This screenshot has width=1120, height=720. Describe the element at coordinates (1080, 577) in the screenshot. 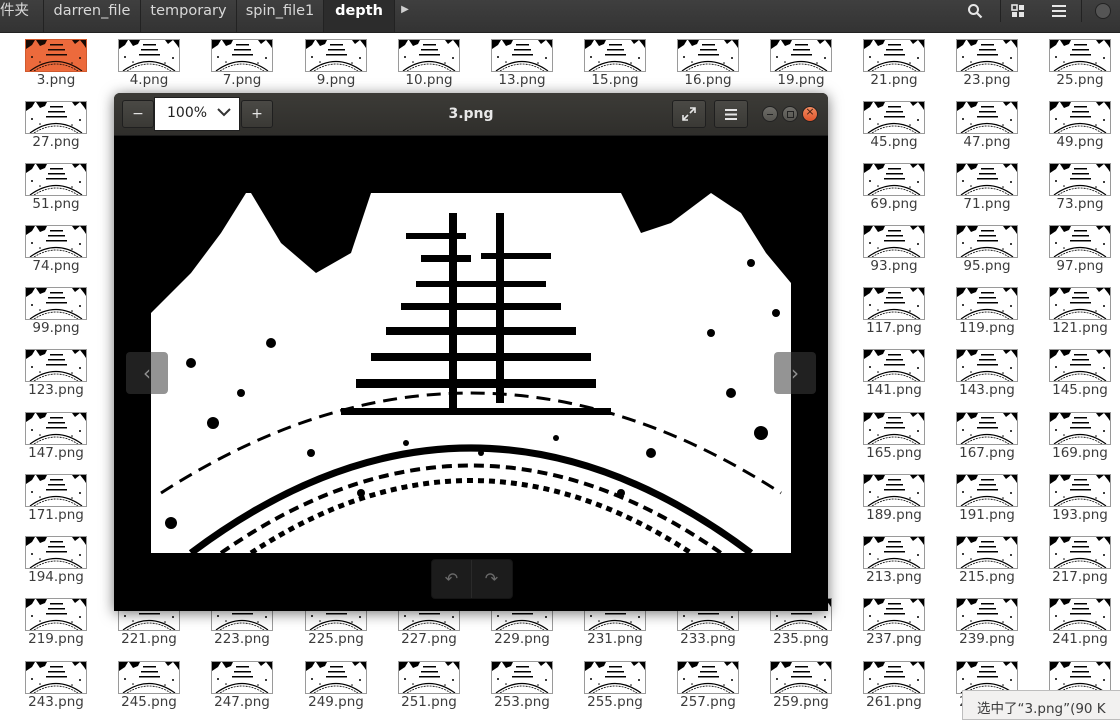

I see `file-name: 217.png` at that location.